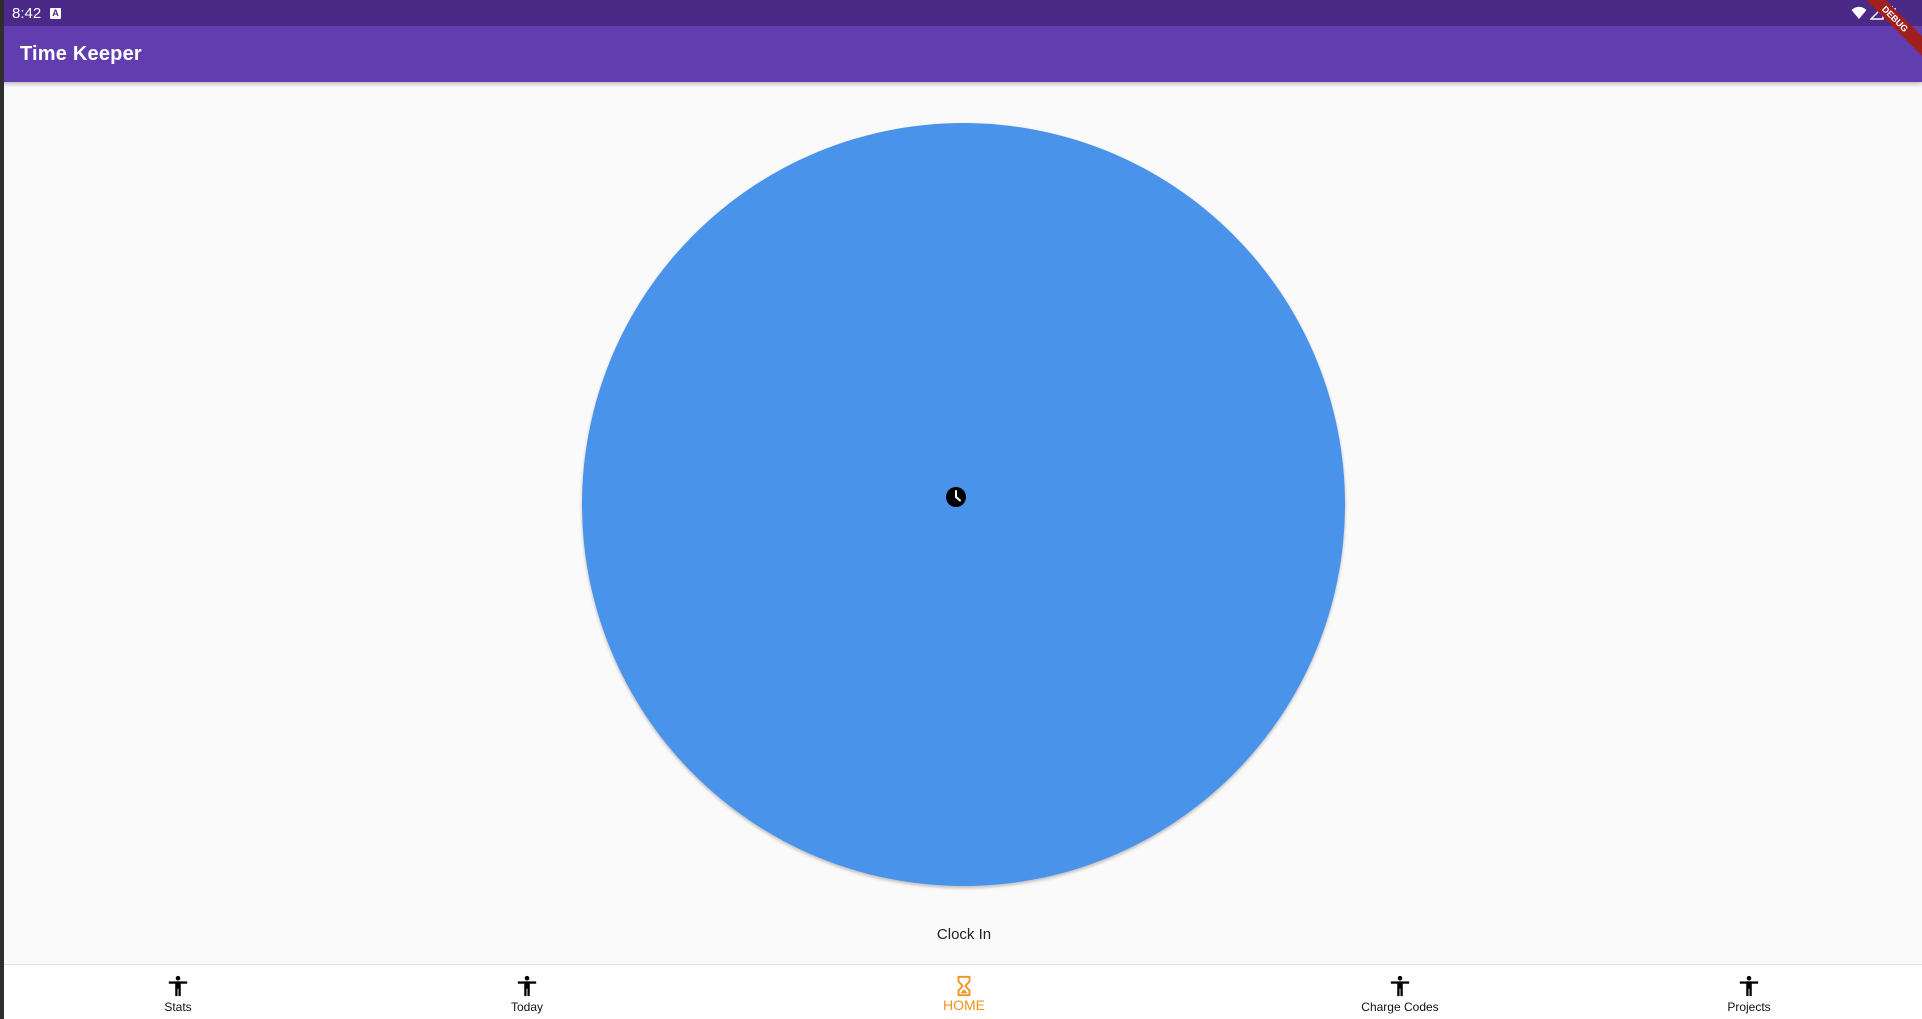  Describe the element at coordinates (1400, 1007) in the screenshot. I see `nav-label-charge-codes: Charge Codes` at that location.